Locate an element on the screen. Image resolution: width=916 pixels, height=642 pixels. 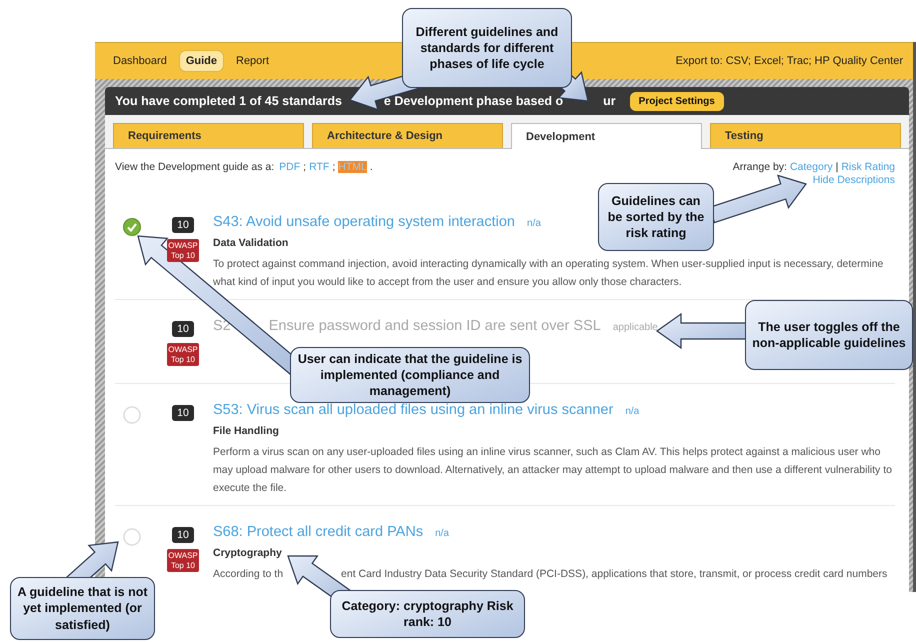
nav-tab: Guide is located at coordinates (201, 61).